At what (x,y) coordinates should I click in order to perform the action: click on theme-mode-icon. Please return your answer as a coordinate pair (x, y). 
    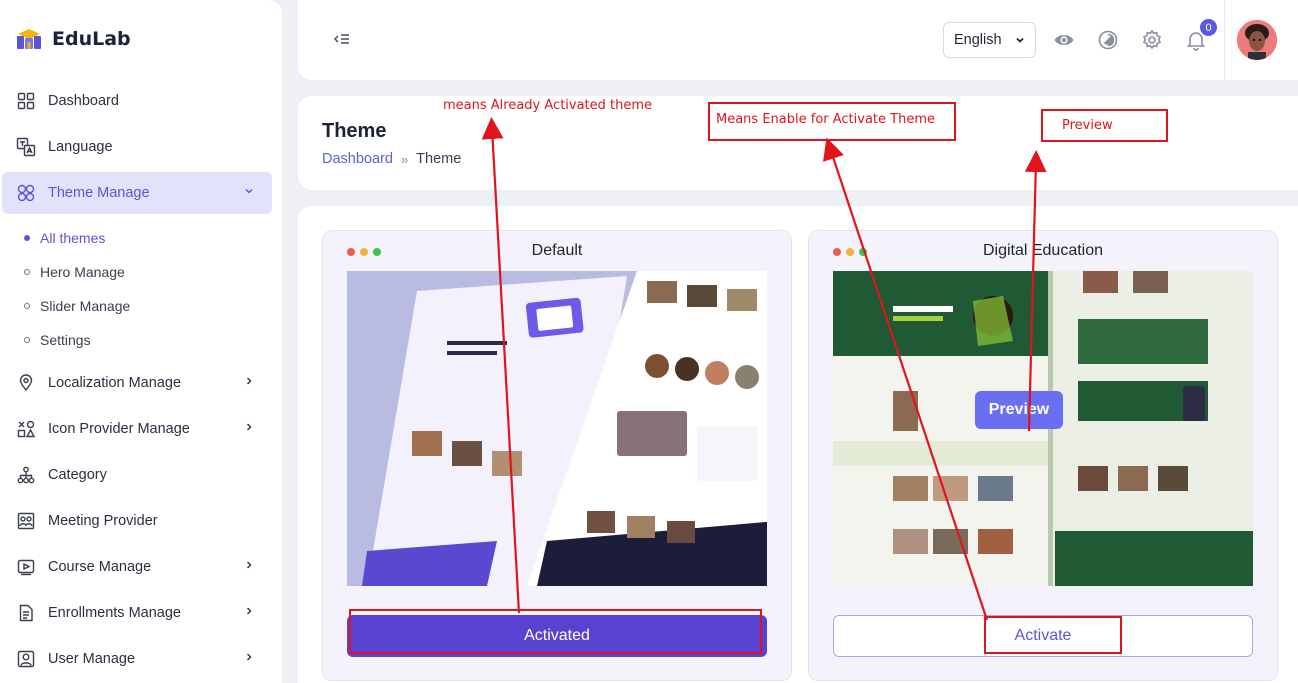
    Looking at the image, I should click on (1108, 40).